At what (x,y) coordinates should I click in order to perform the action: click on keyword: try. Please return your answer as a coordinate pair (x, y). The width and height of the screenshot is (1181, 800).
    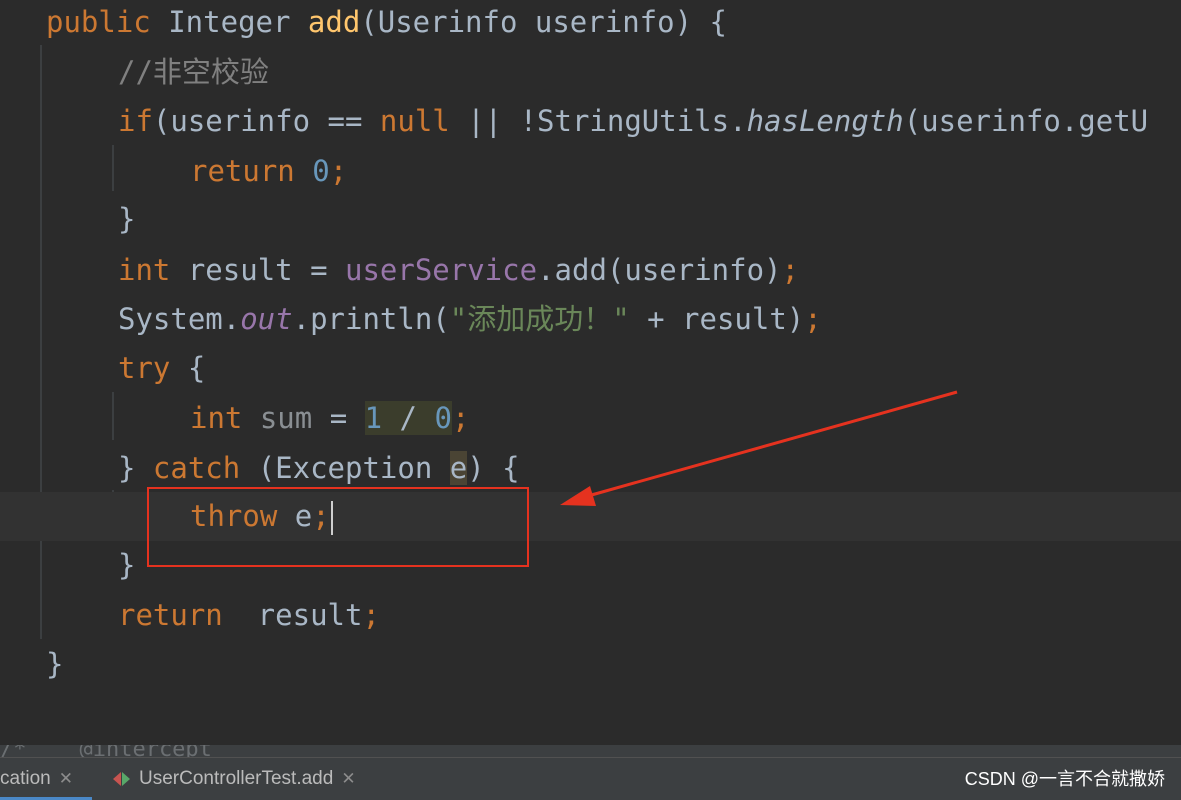
    Looking at the image, I should click on (144, 368).